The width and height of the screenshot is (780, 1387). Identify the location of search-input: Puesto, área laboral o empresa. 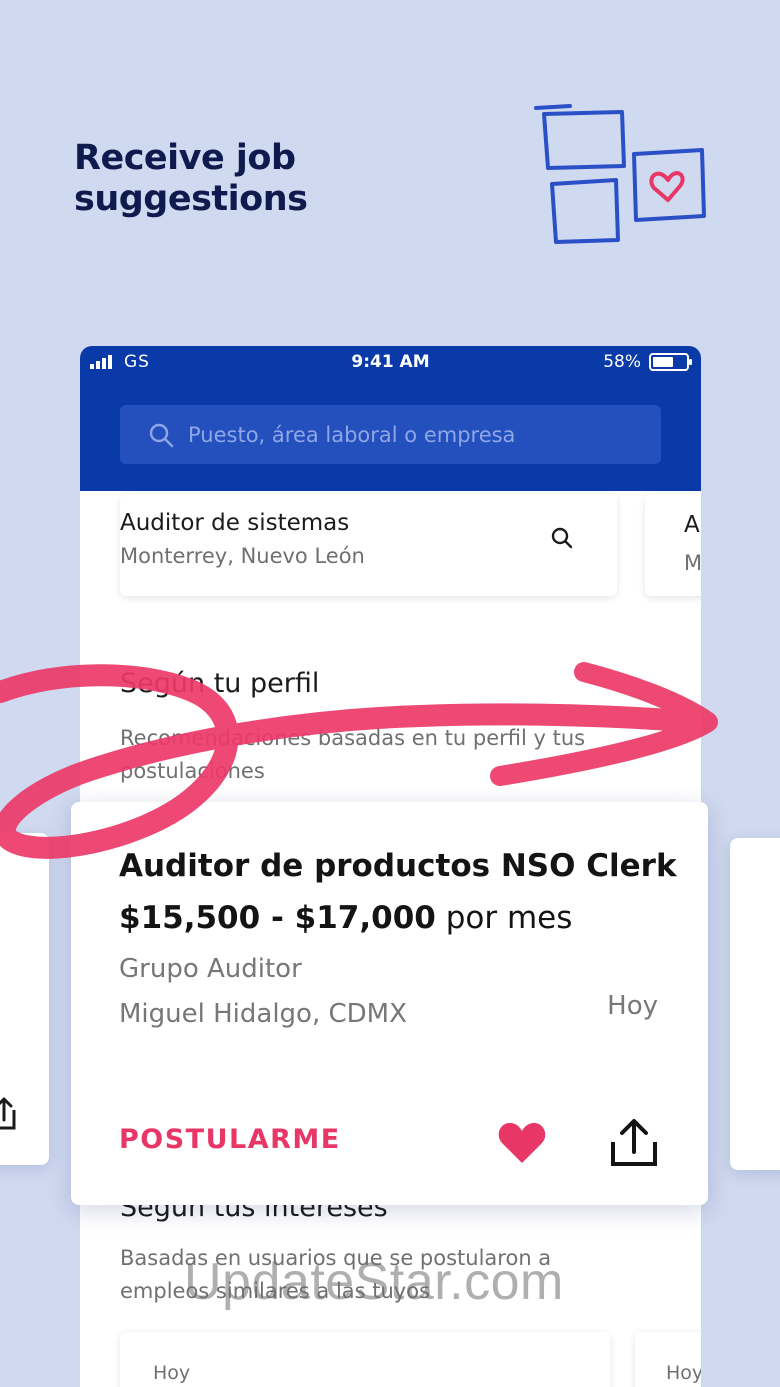
(390, 434).